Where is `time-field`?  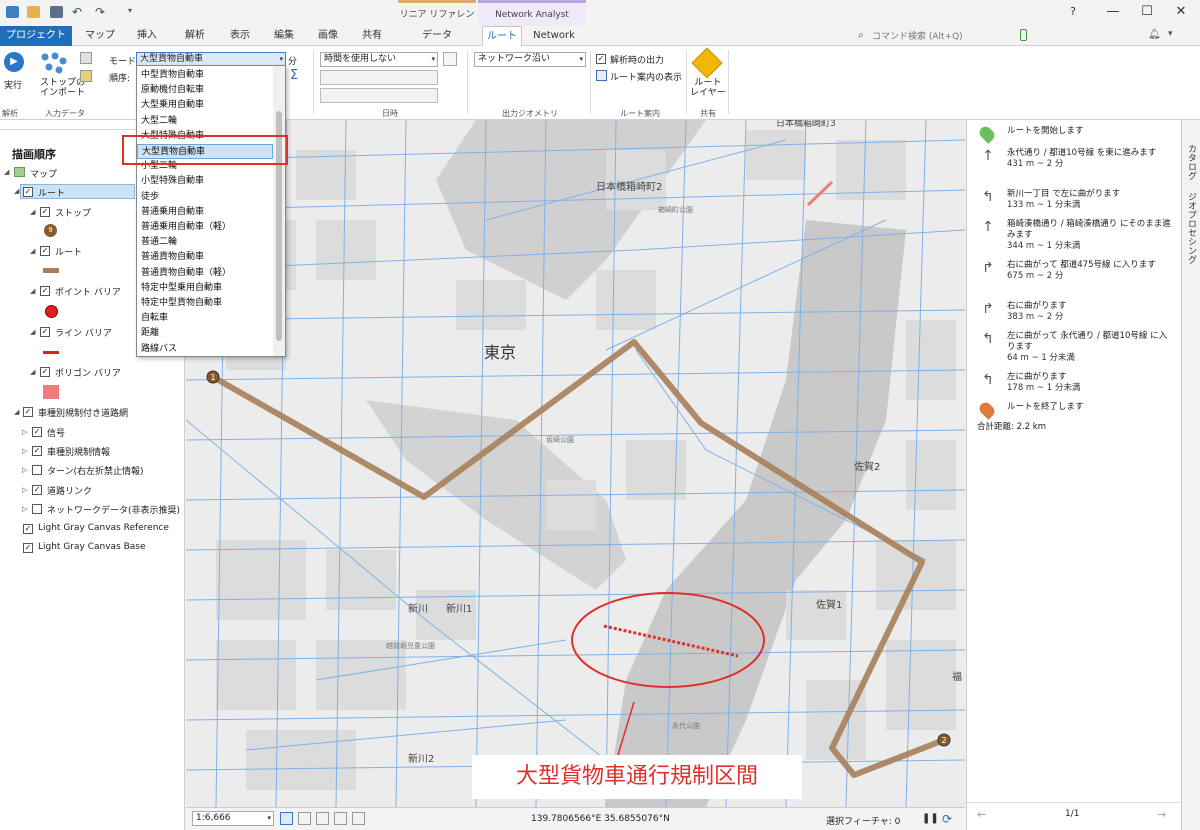
time-field is located at coordinates (379, 95).